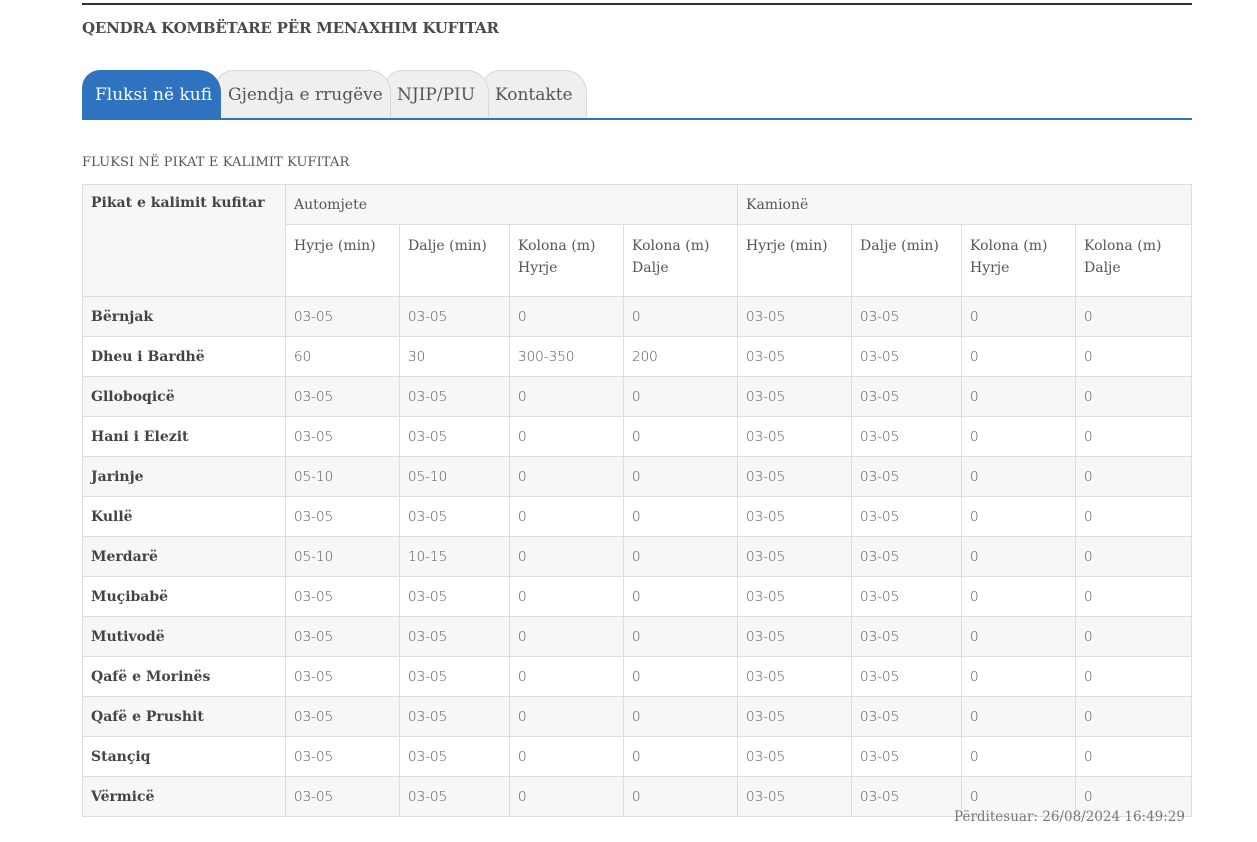 This screenshot has width=1257, height=842. What do you see at coordinates (794, 260) in the screenshot?
I see `column-header: Hyrje (min)` at bounding box center [794, 260].